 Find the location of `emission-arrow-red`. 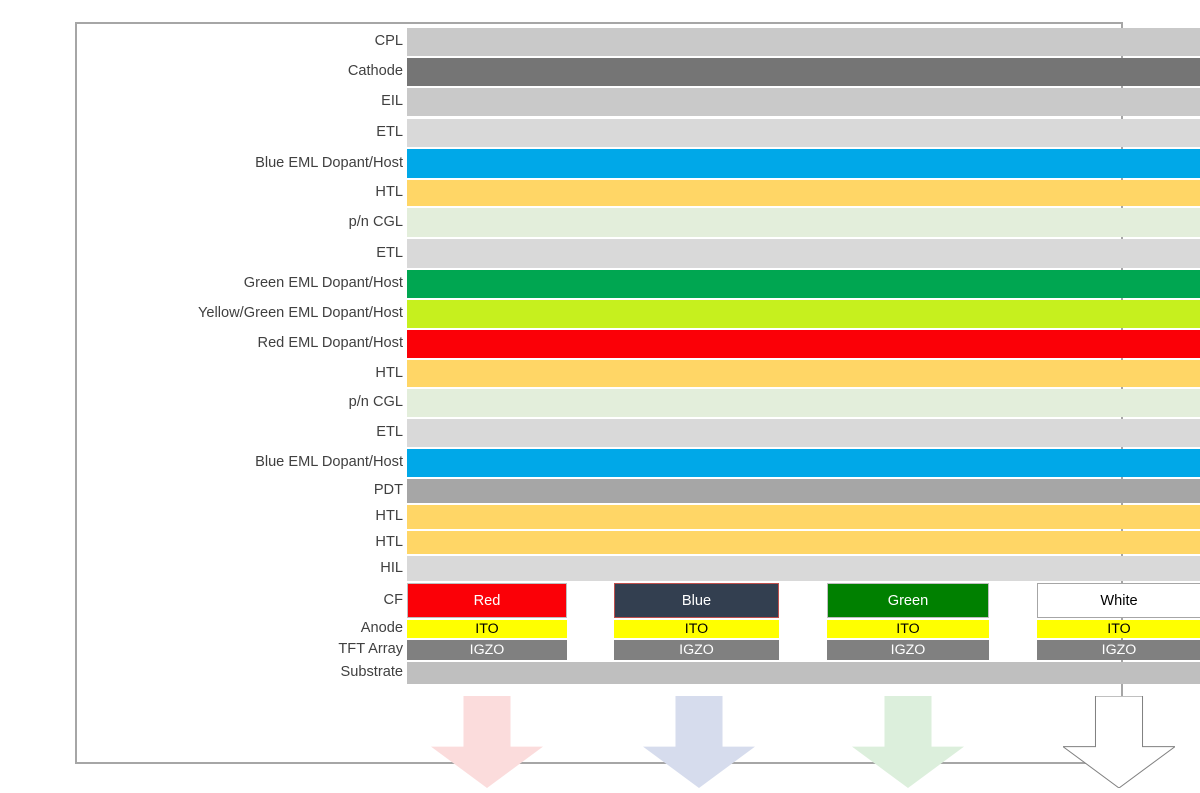

emission-arrow-red is located at coordinates (487, 742).